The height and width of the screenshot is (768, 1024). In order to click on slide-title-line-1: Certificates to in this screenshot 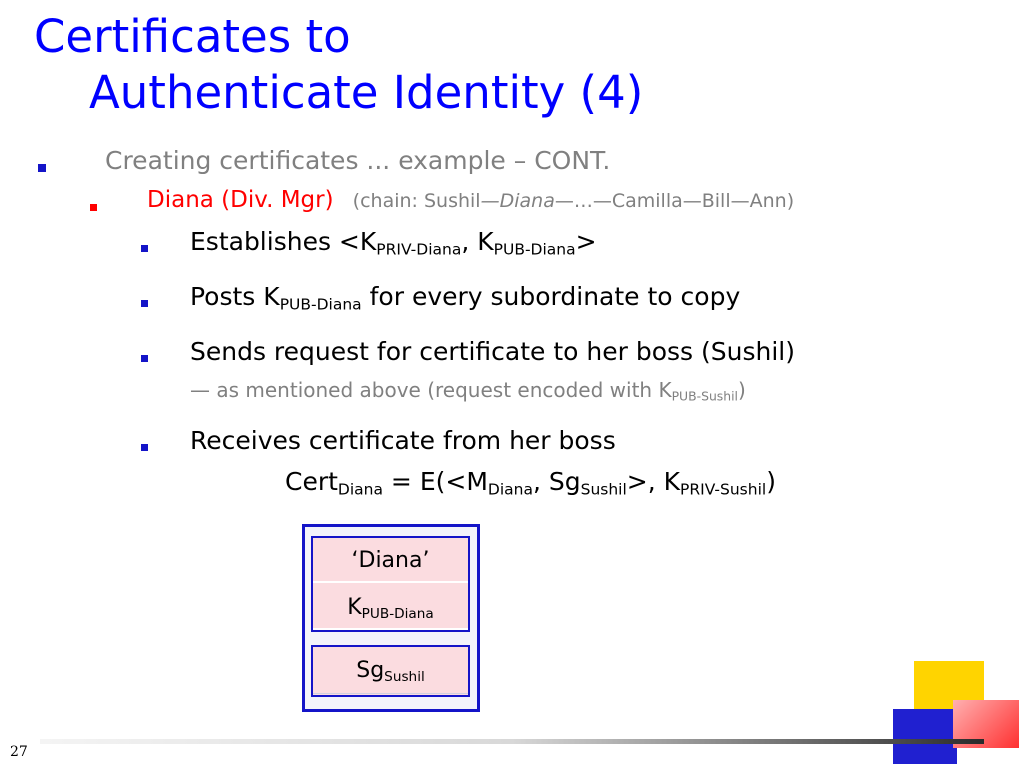, I will do `click(192, 36)`.